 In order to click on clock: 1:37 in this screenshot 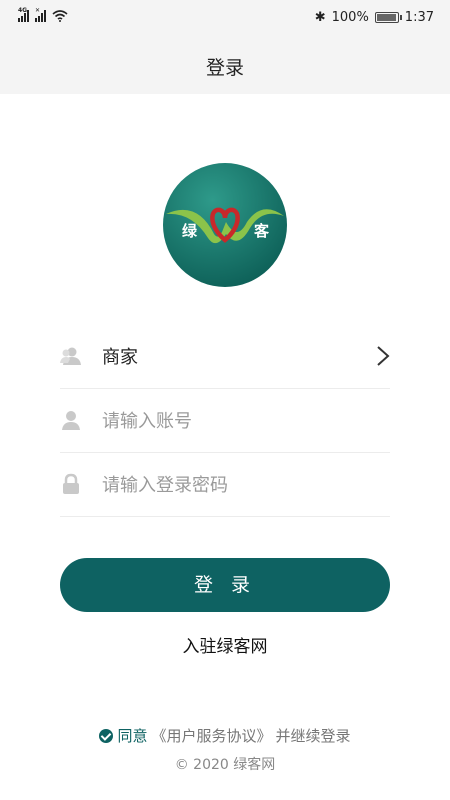, I will do `click(419, 17)`.